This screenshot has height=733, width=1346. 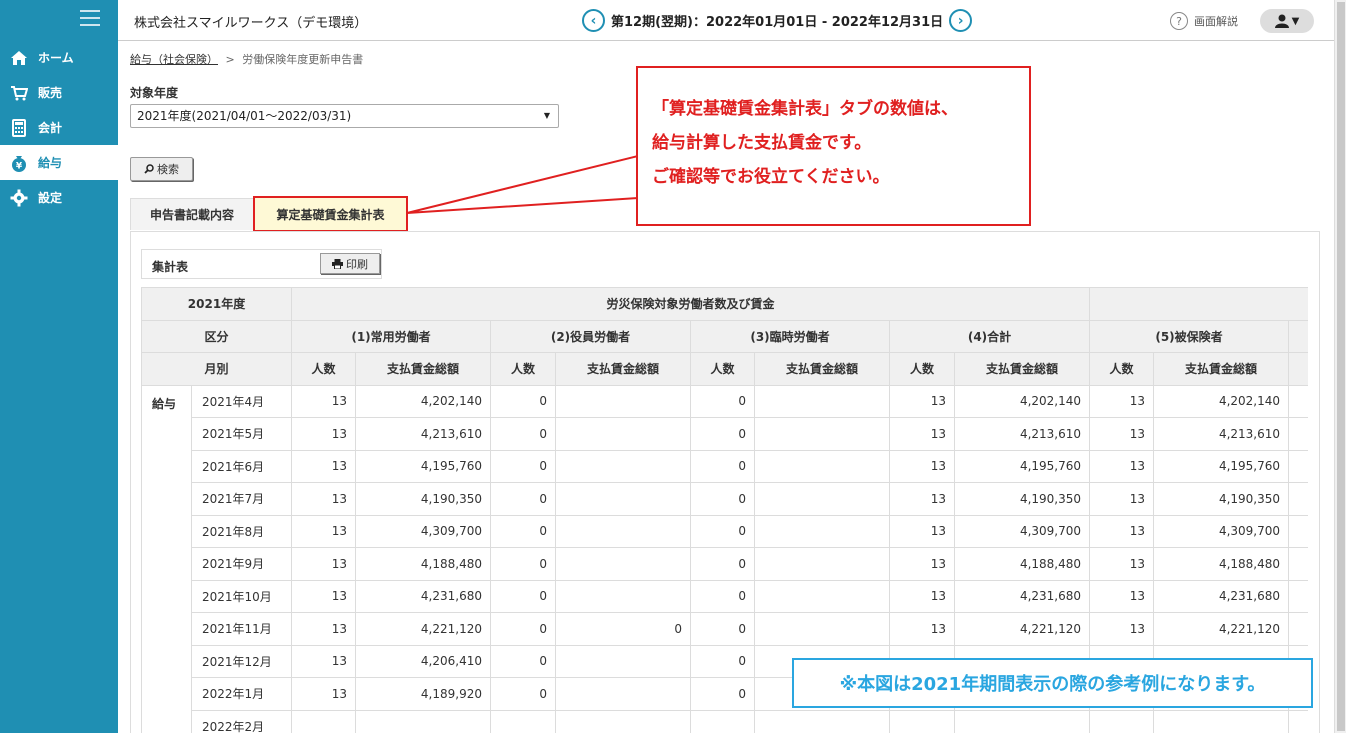 What do you see at coordinates (590, 336) in the screenshot?
I see `column-header: (2)役員労働者` at bounding box center [590, 336].